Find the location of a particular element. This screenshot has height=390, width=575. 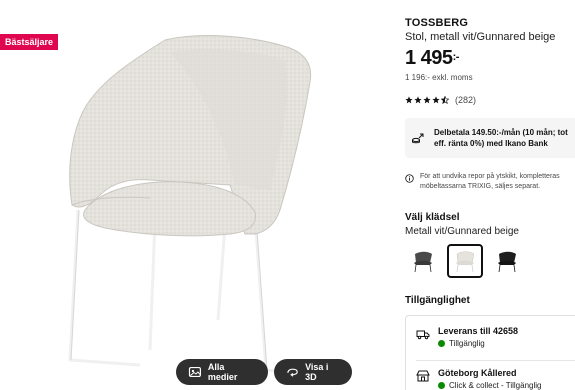

rating-count: (282) is located at coordinates (466, 100).